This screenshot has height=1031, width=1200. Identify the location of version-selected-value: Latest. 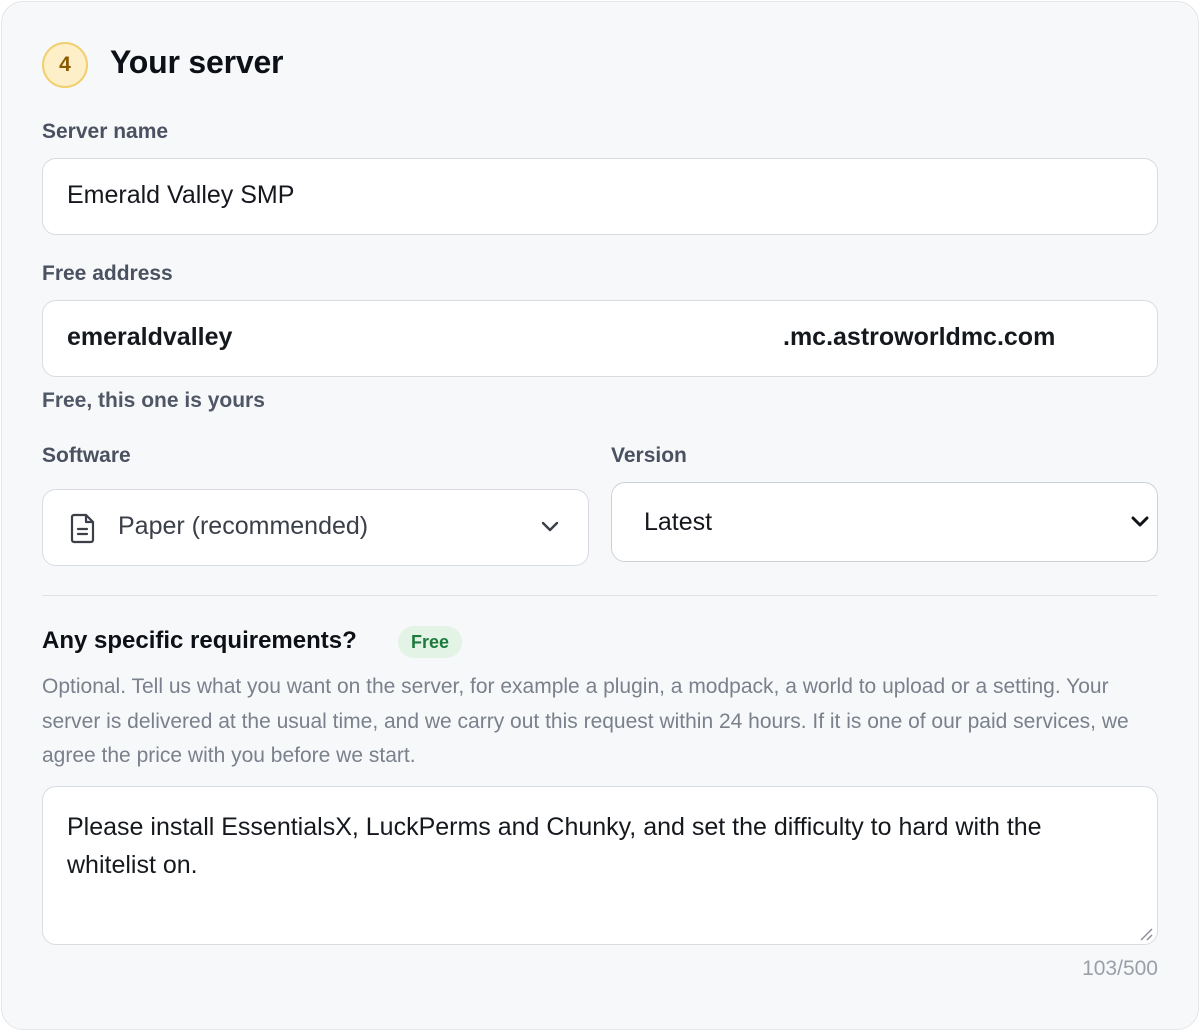
(678, 522).